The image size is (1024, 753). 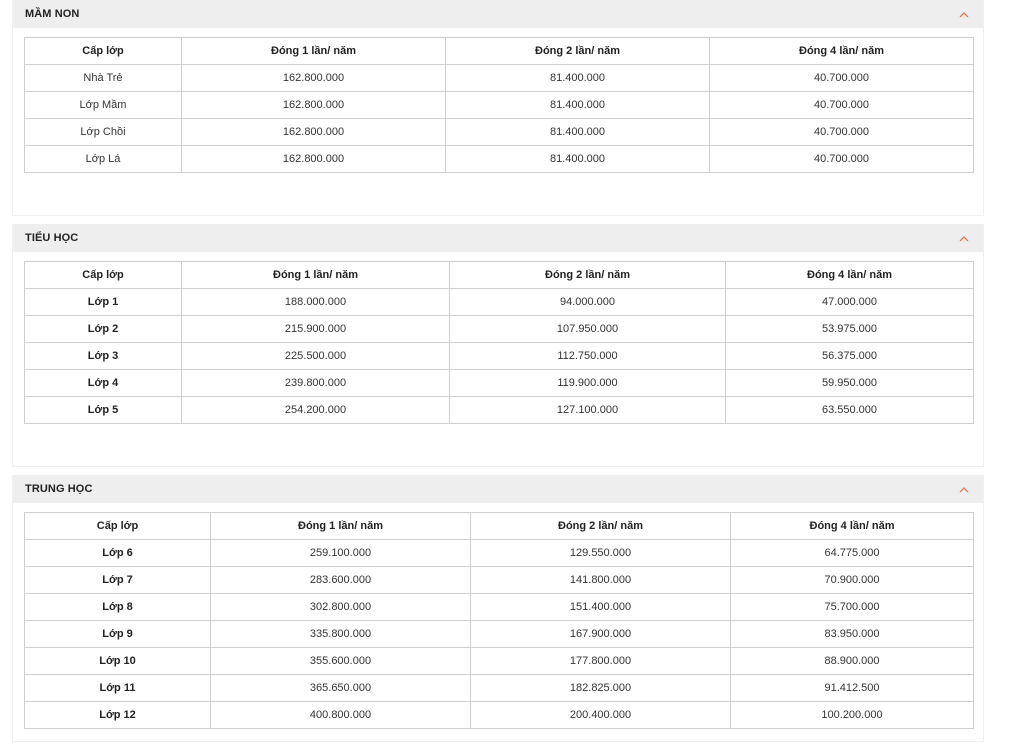 What do you see at coordinates (600, 634) in the screenshot?
I see `fee-cell: 167.900.000` at bounding box center [600, 634].